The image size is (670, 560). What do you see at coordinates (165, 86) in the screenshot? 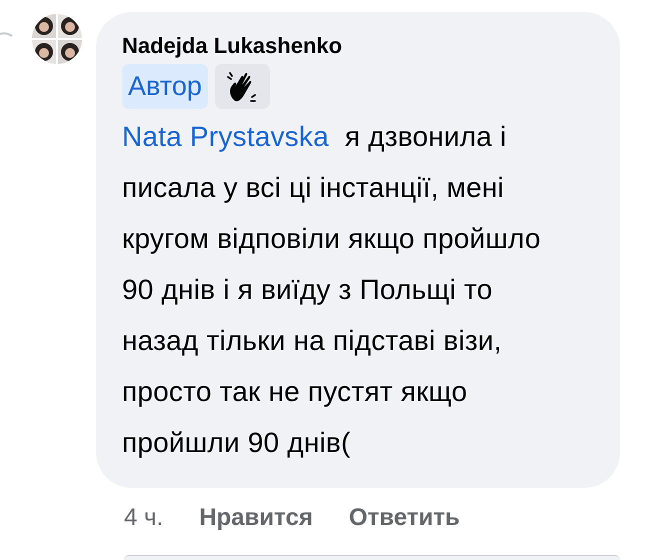
I see `author-badge: Автор` at bounding box center [165, 86].